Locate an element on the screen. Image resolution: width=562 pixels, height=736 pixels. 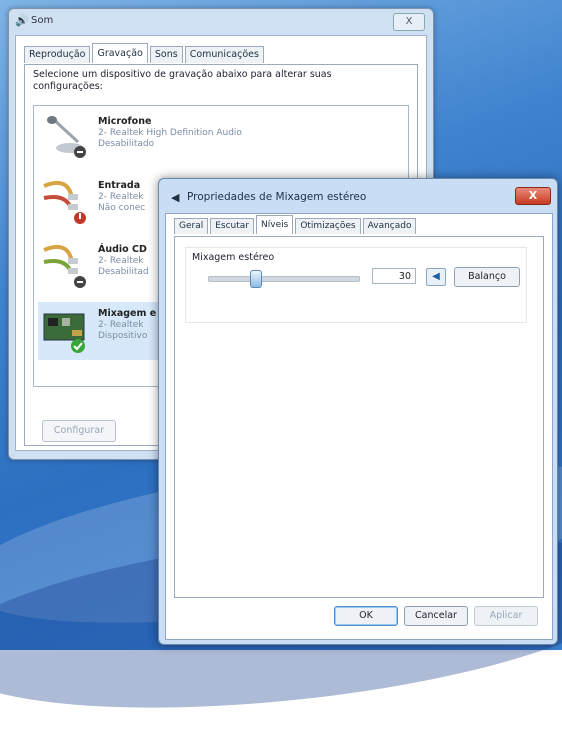
sound-window-title: Som is located at coordinates (42, 20).